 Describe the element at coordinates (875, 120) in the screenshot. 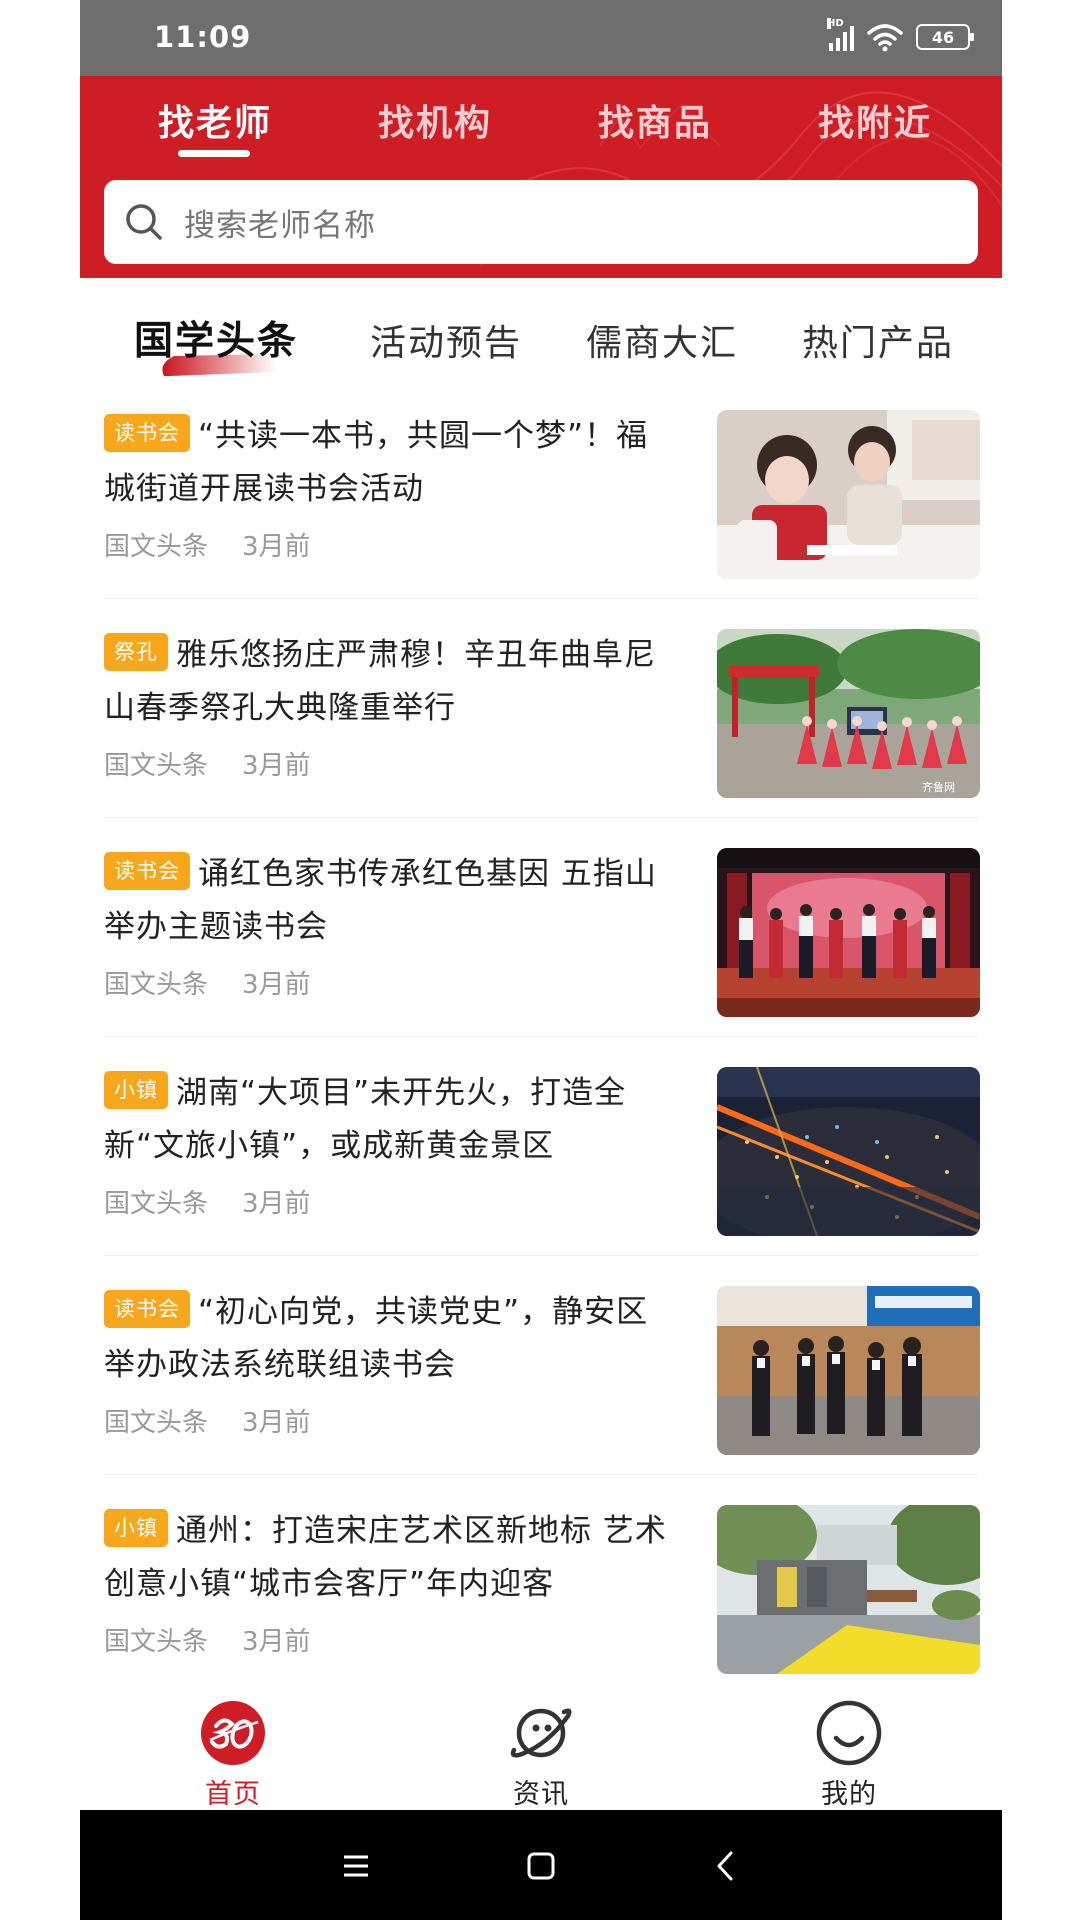

I see `tab-find-nearby: 找附近` at that location.